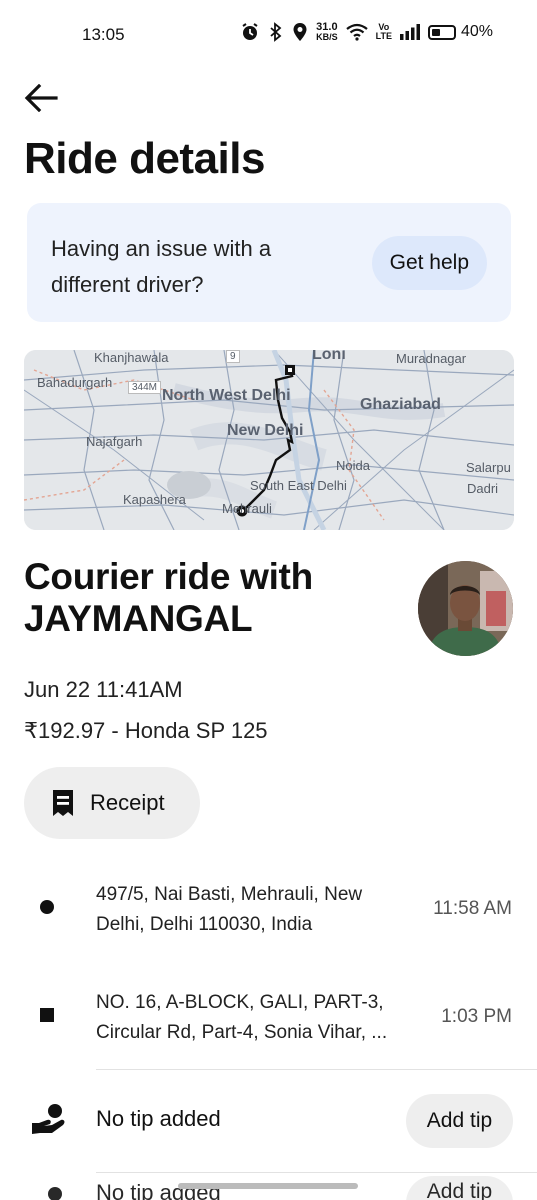 The image size is (537, 1200). What do you see at coordinates (476, 1016) in the screenshot?
I see `dropoff-time: 1:03 PM` at bounding box center [476, 1016].